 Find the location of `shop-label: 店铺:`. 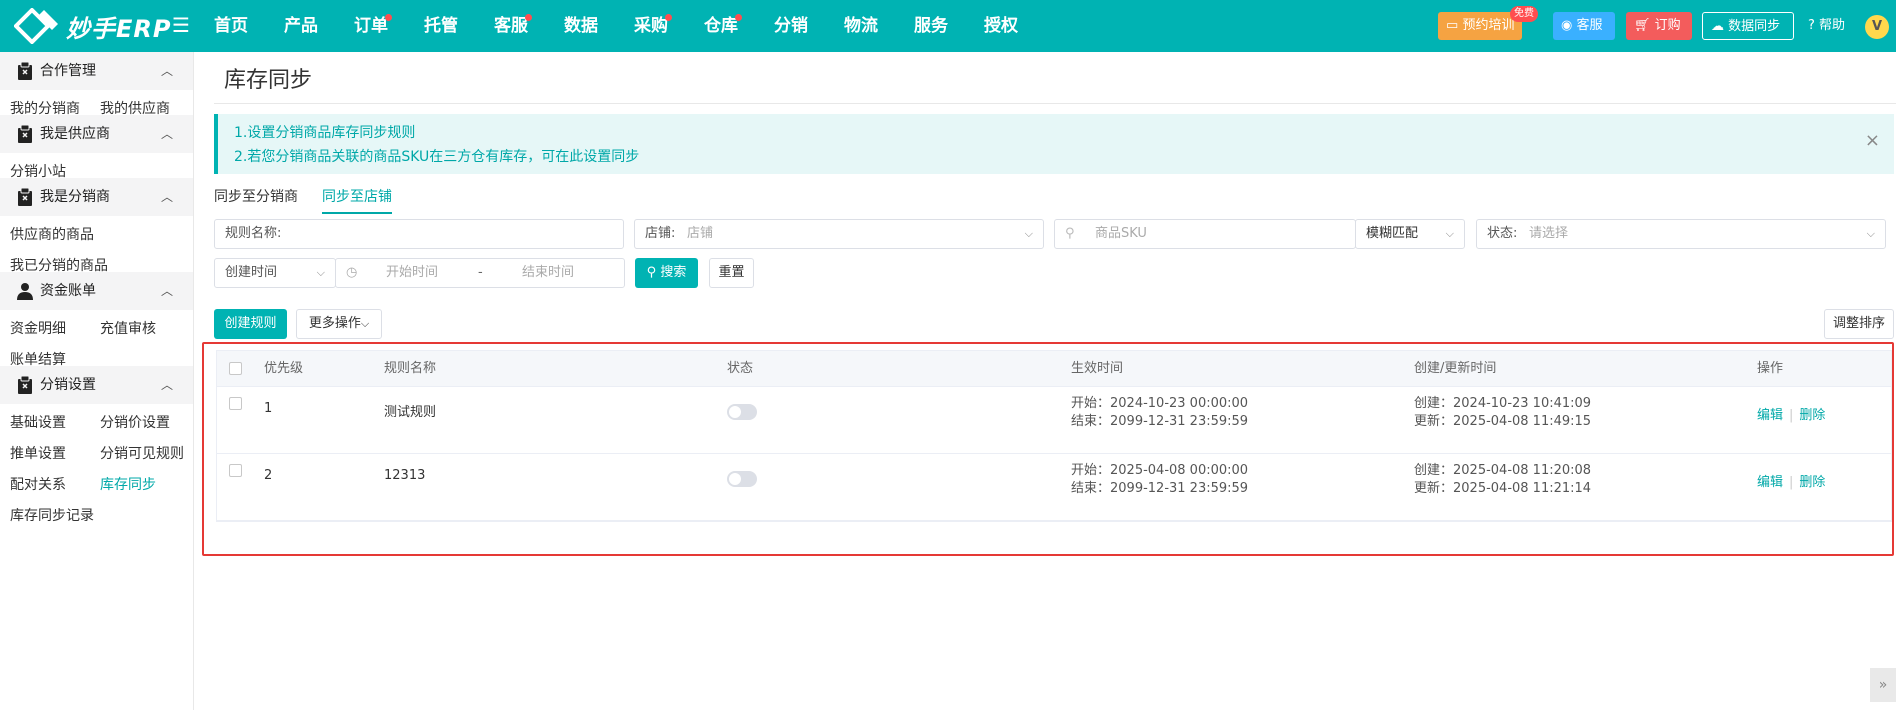

shop-label: 店铺: is located at coordinates (660, 233).